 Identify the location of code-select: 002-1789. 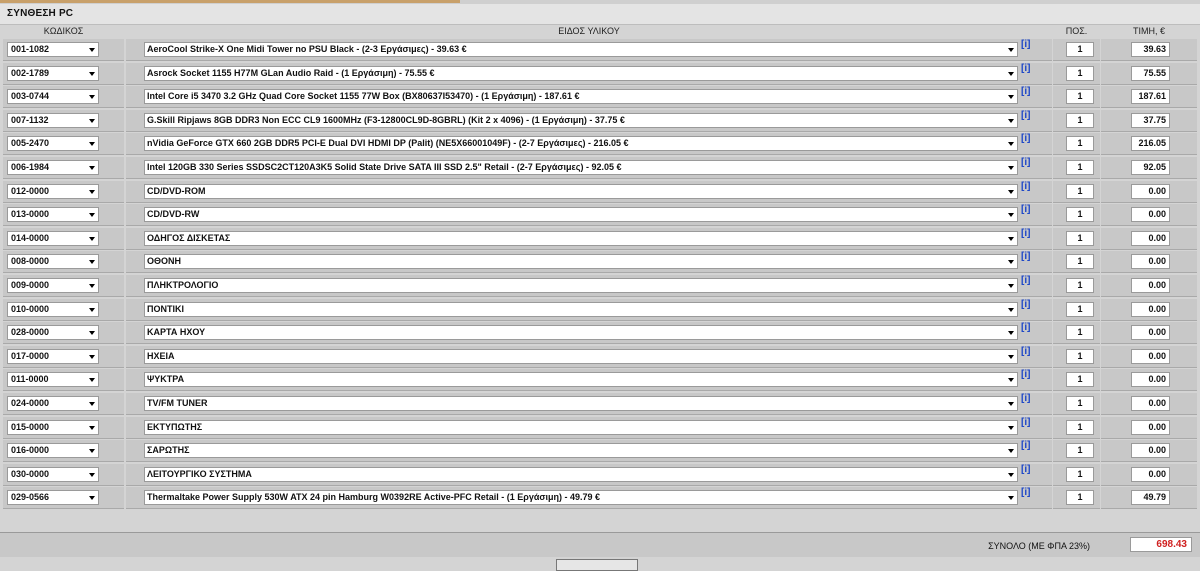
(53, 73).